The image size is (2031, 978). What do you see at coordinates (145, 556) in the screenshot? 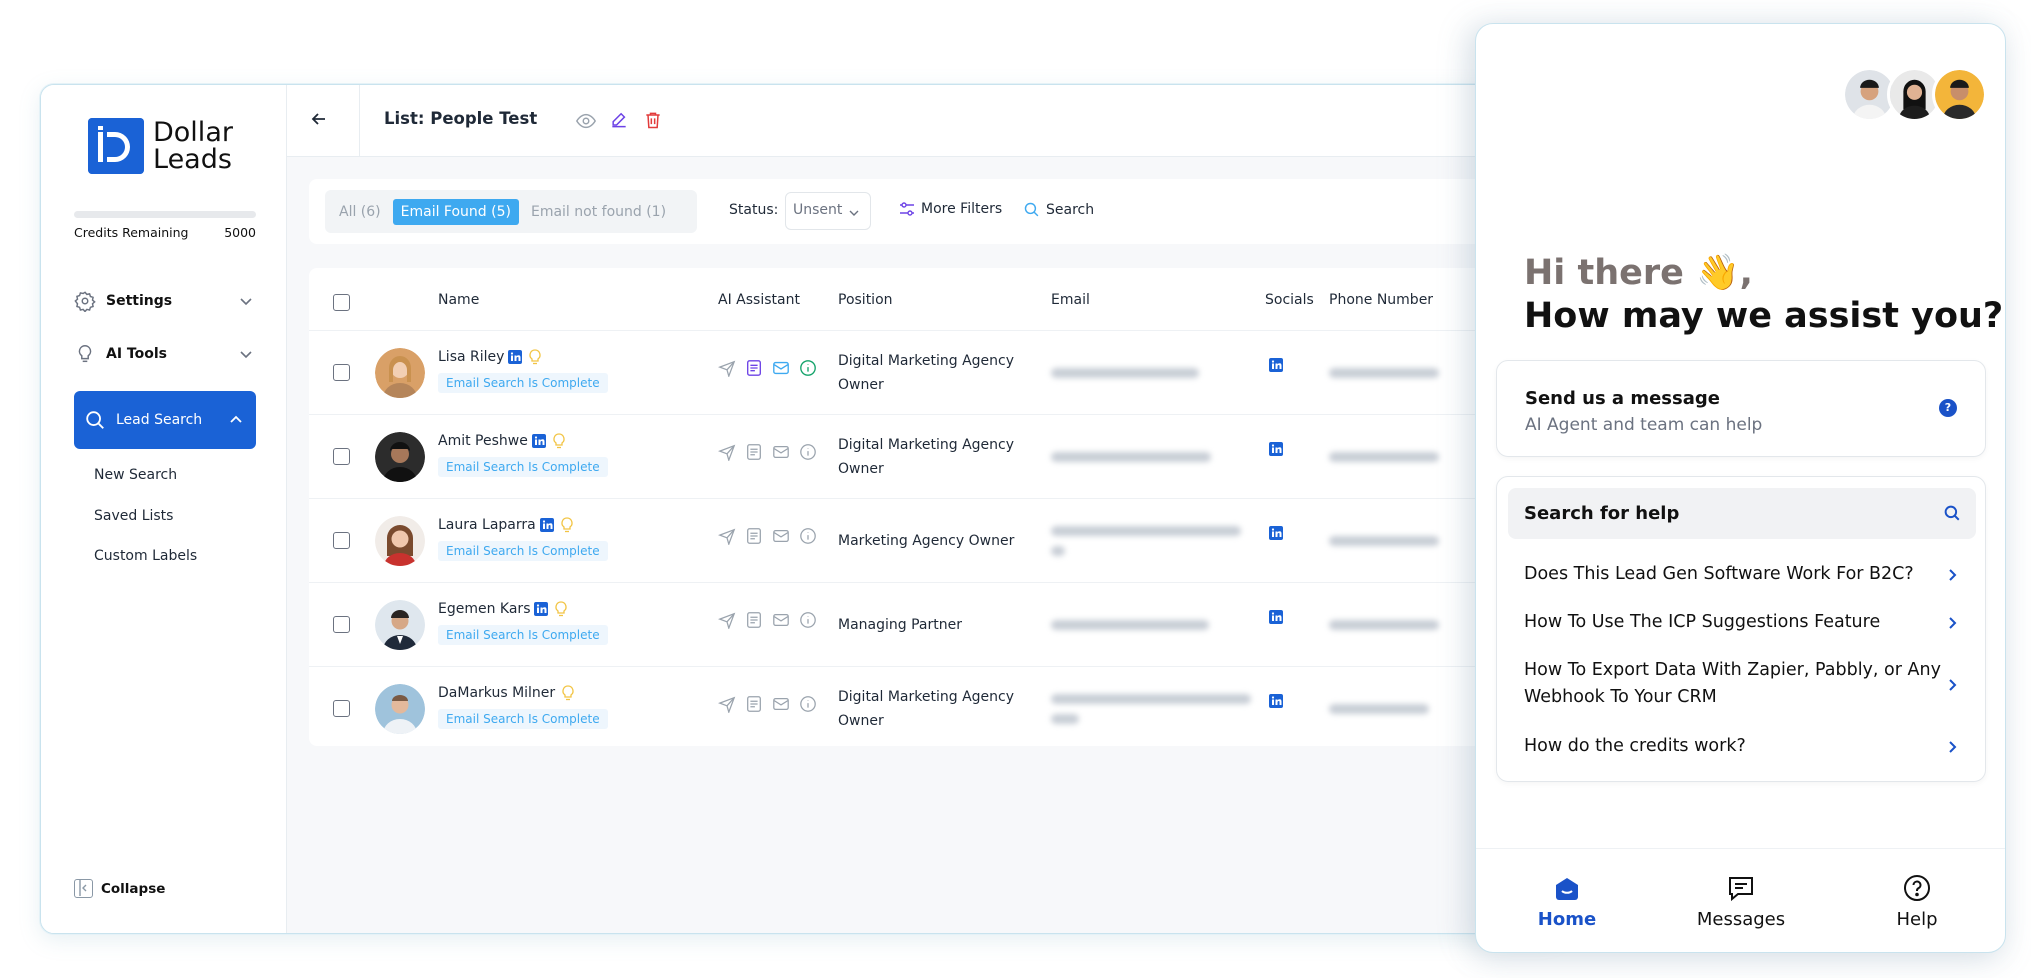
I see `sidebar-subitem-custom-labels: Custom Labels` at bounding box center [145, 556].